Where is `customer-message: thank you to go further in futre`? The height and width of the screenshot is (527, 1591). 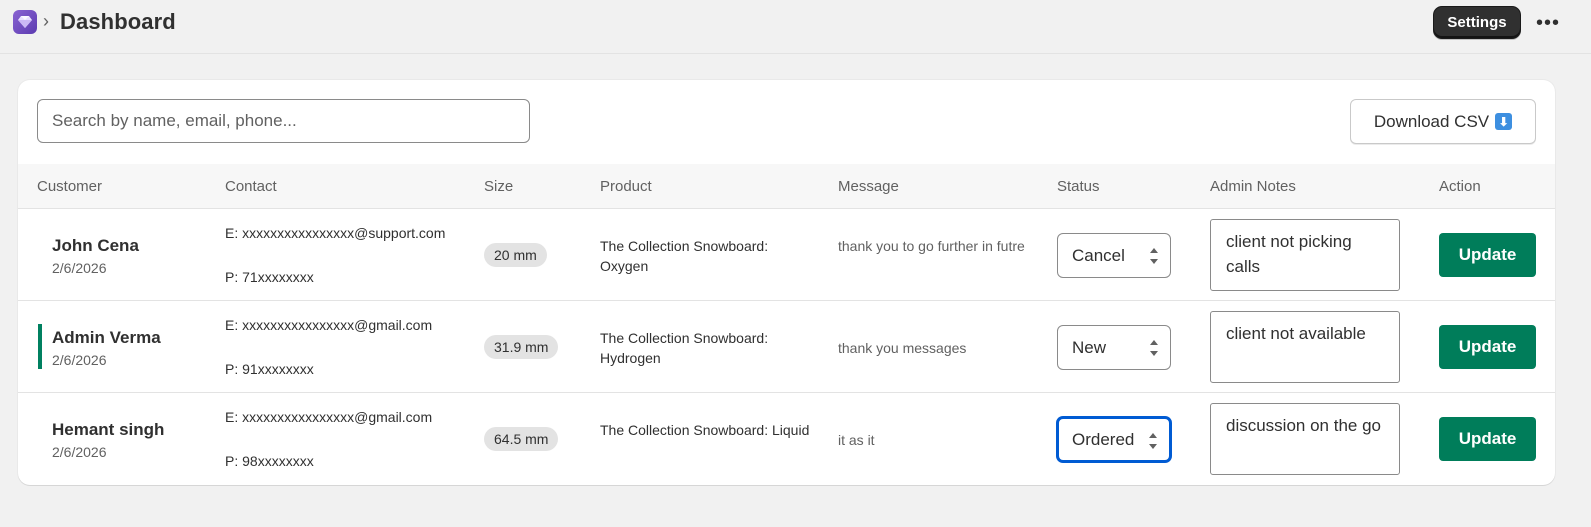 customer-message: thank you to go further in futre is located at coordinates (931, 246).